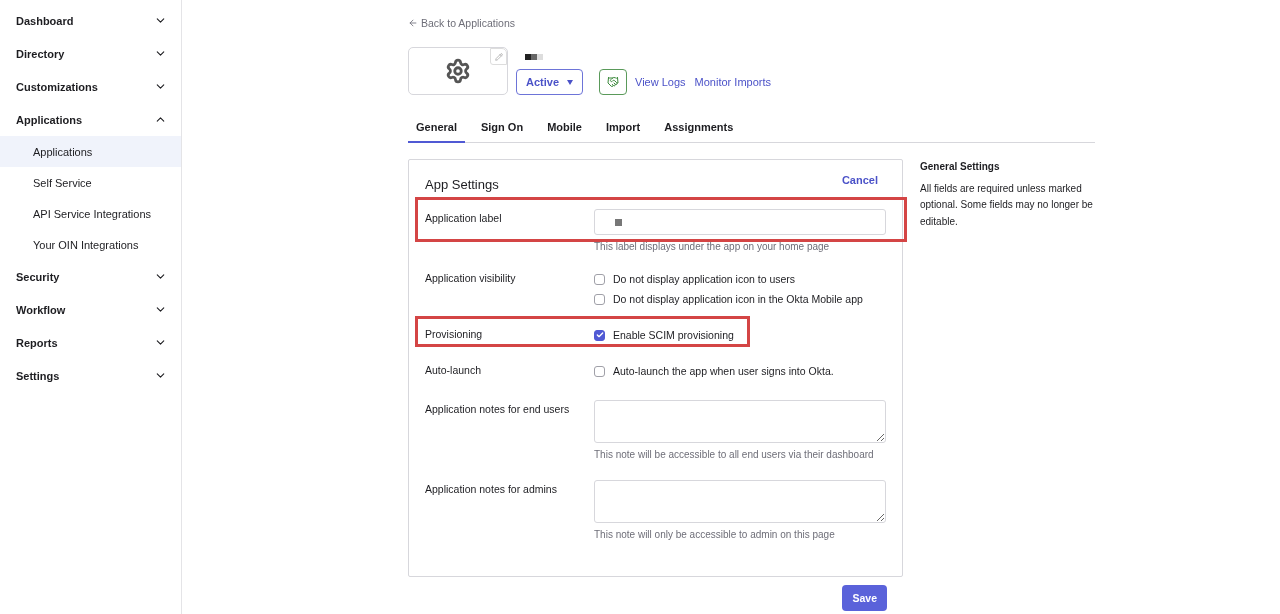 The height and width of the screenshot is (614, 1280). What do you see at coordinates (90, 86) in the screenshot?
I see `nav-group: Customizations` at bounding box center [90, 86].